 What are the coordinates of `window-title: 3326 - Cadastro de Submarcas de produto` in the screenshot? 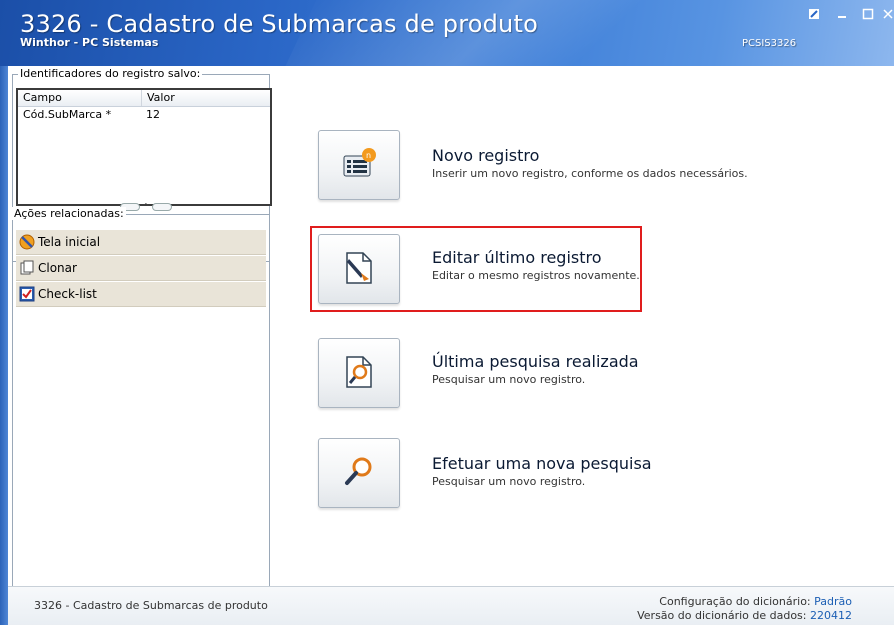 It's located at (279, 24).